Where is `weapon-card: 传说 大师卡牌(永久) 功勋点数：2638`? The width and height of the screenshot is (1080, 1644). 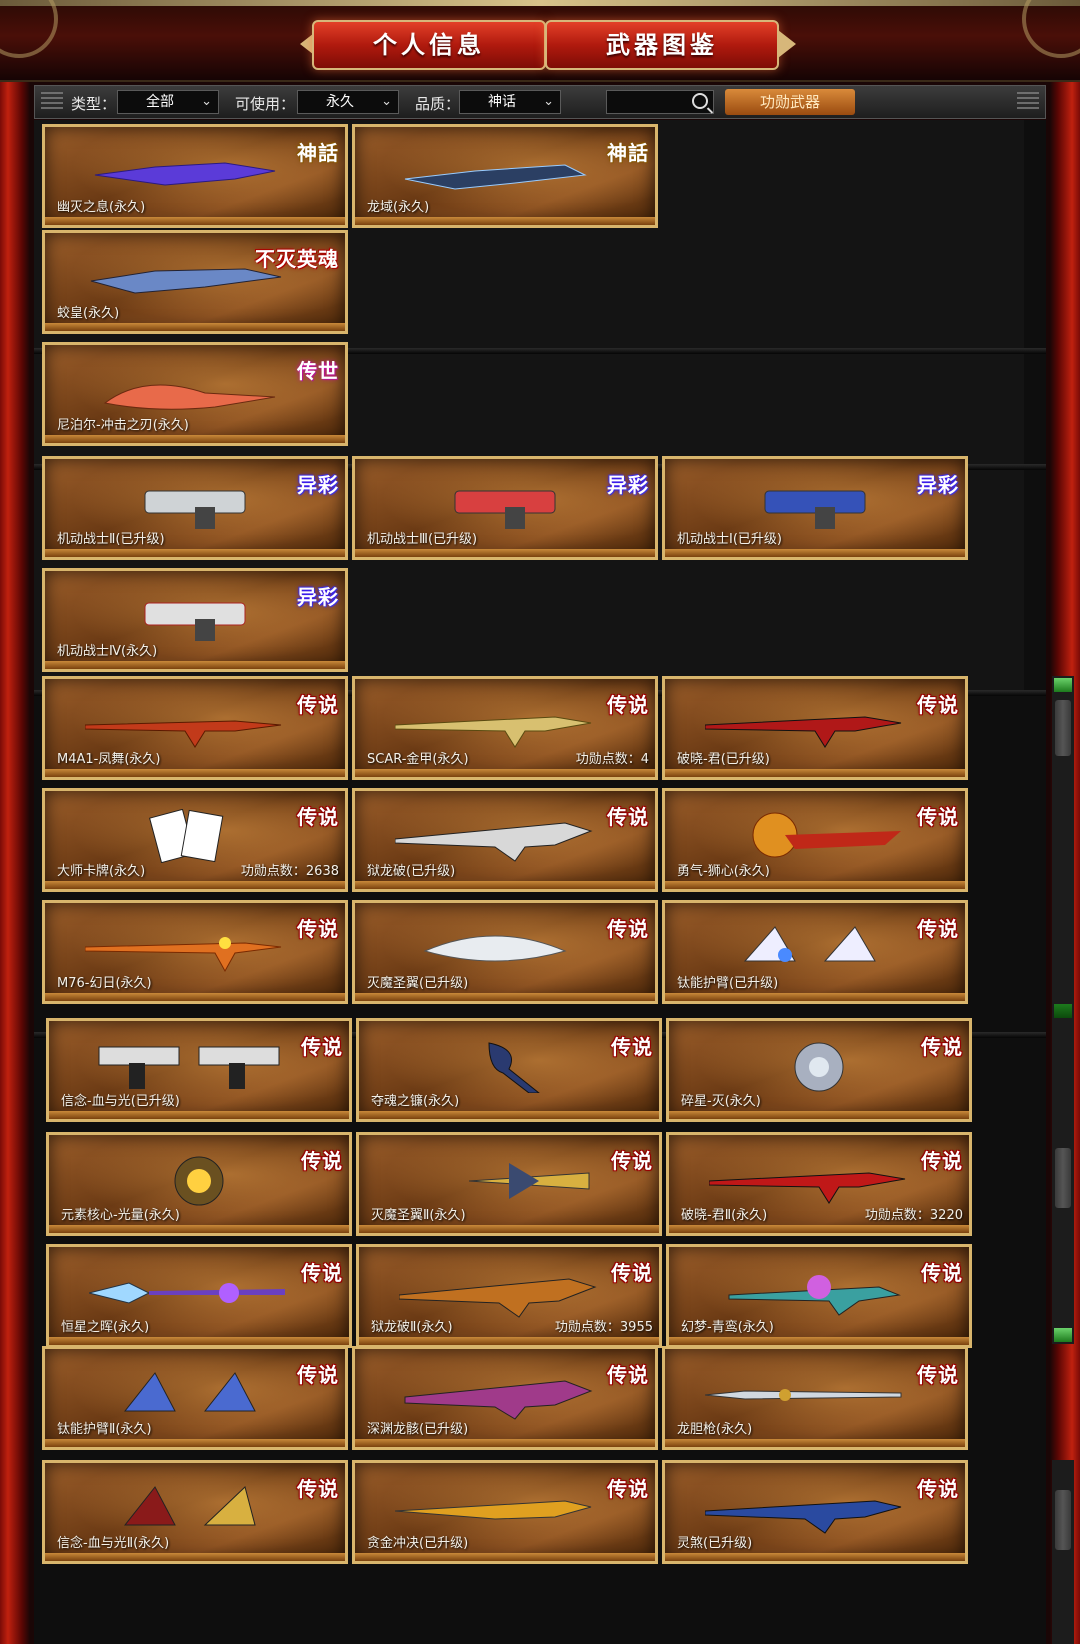
weapon-card: 传说 大师卡牌(永久) 功勋点数：2638 is located at coordinates (195, 840).